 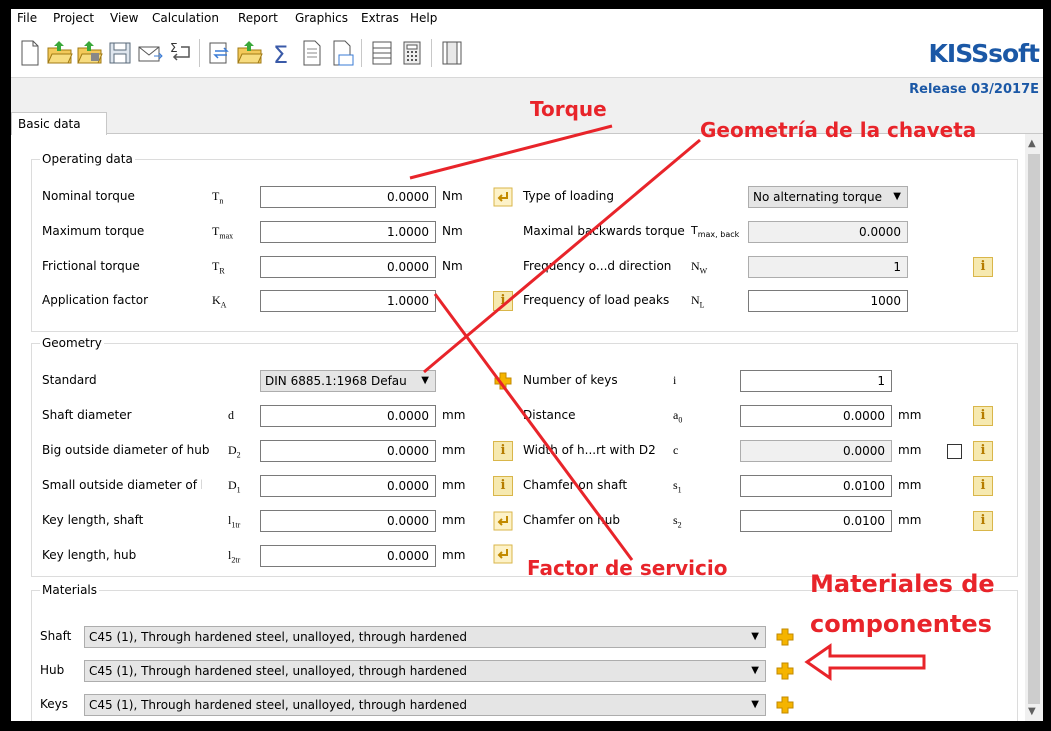 I want to click on menu-report: Report, so click(x=258, y=18).